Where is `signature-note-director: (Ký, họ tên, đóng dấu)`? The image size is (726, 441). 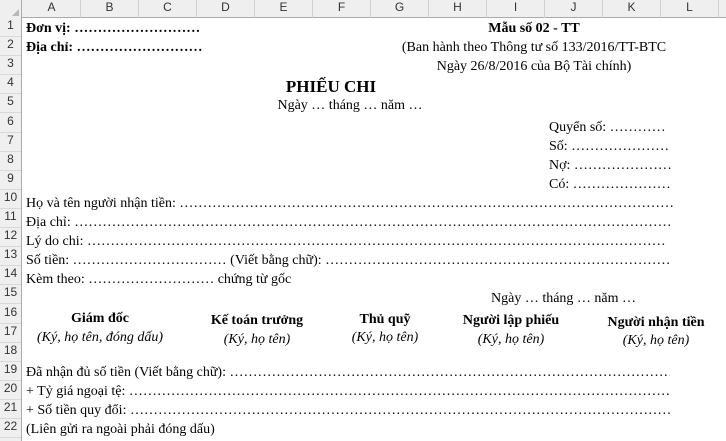 signature-note-director: (Ký, họ tên, đóng dấu) is located at coordinates (100, 337).